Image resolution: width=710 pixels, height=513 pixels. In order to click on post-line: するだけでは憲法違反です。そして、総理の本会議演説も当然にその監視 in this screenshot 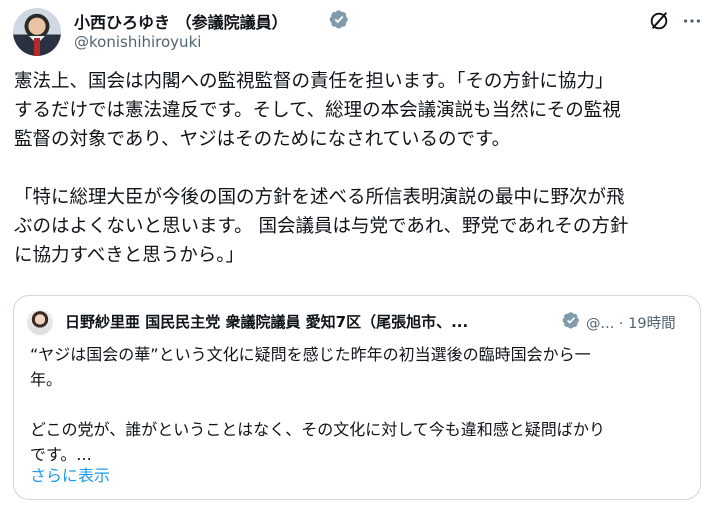, I will do `click(317, 110)`.